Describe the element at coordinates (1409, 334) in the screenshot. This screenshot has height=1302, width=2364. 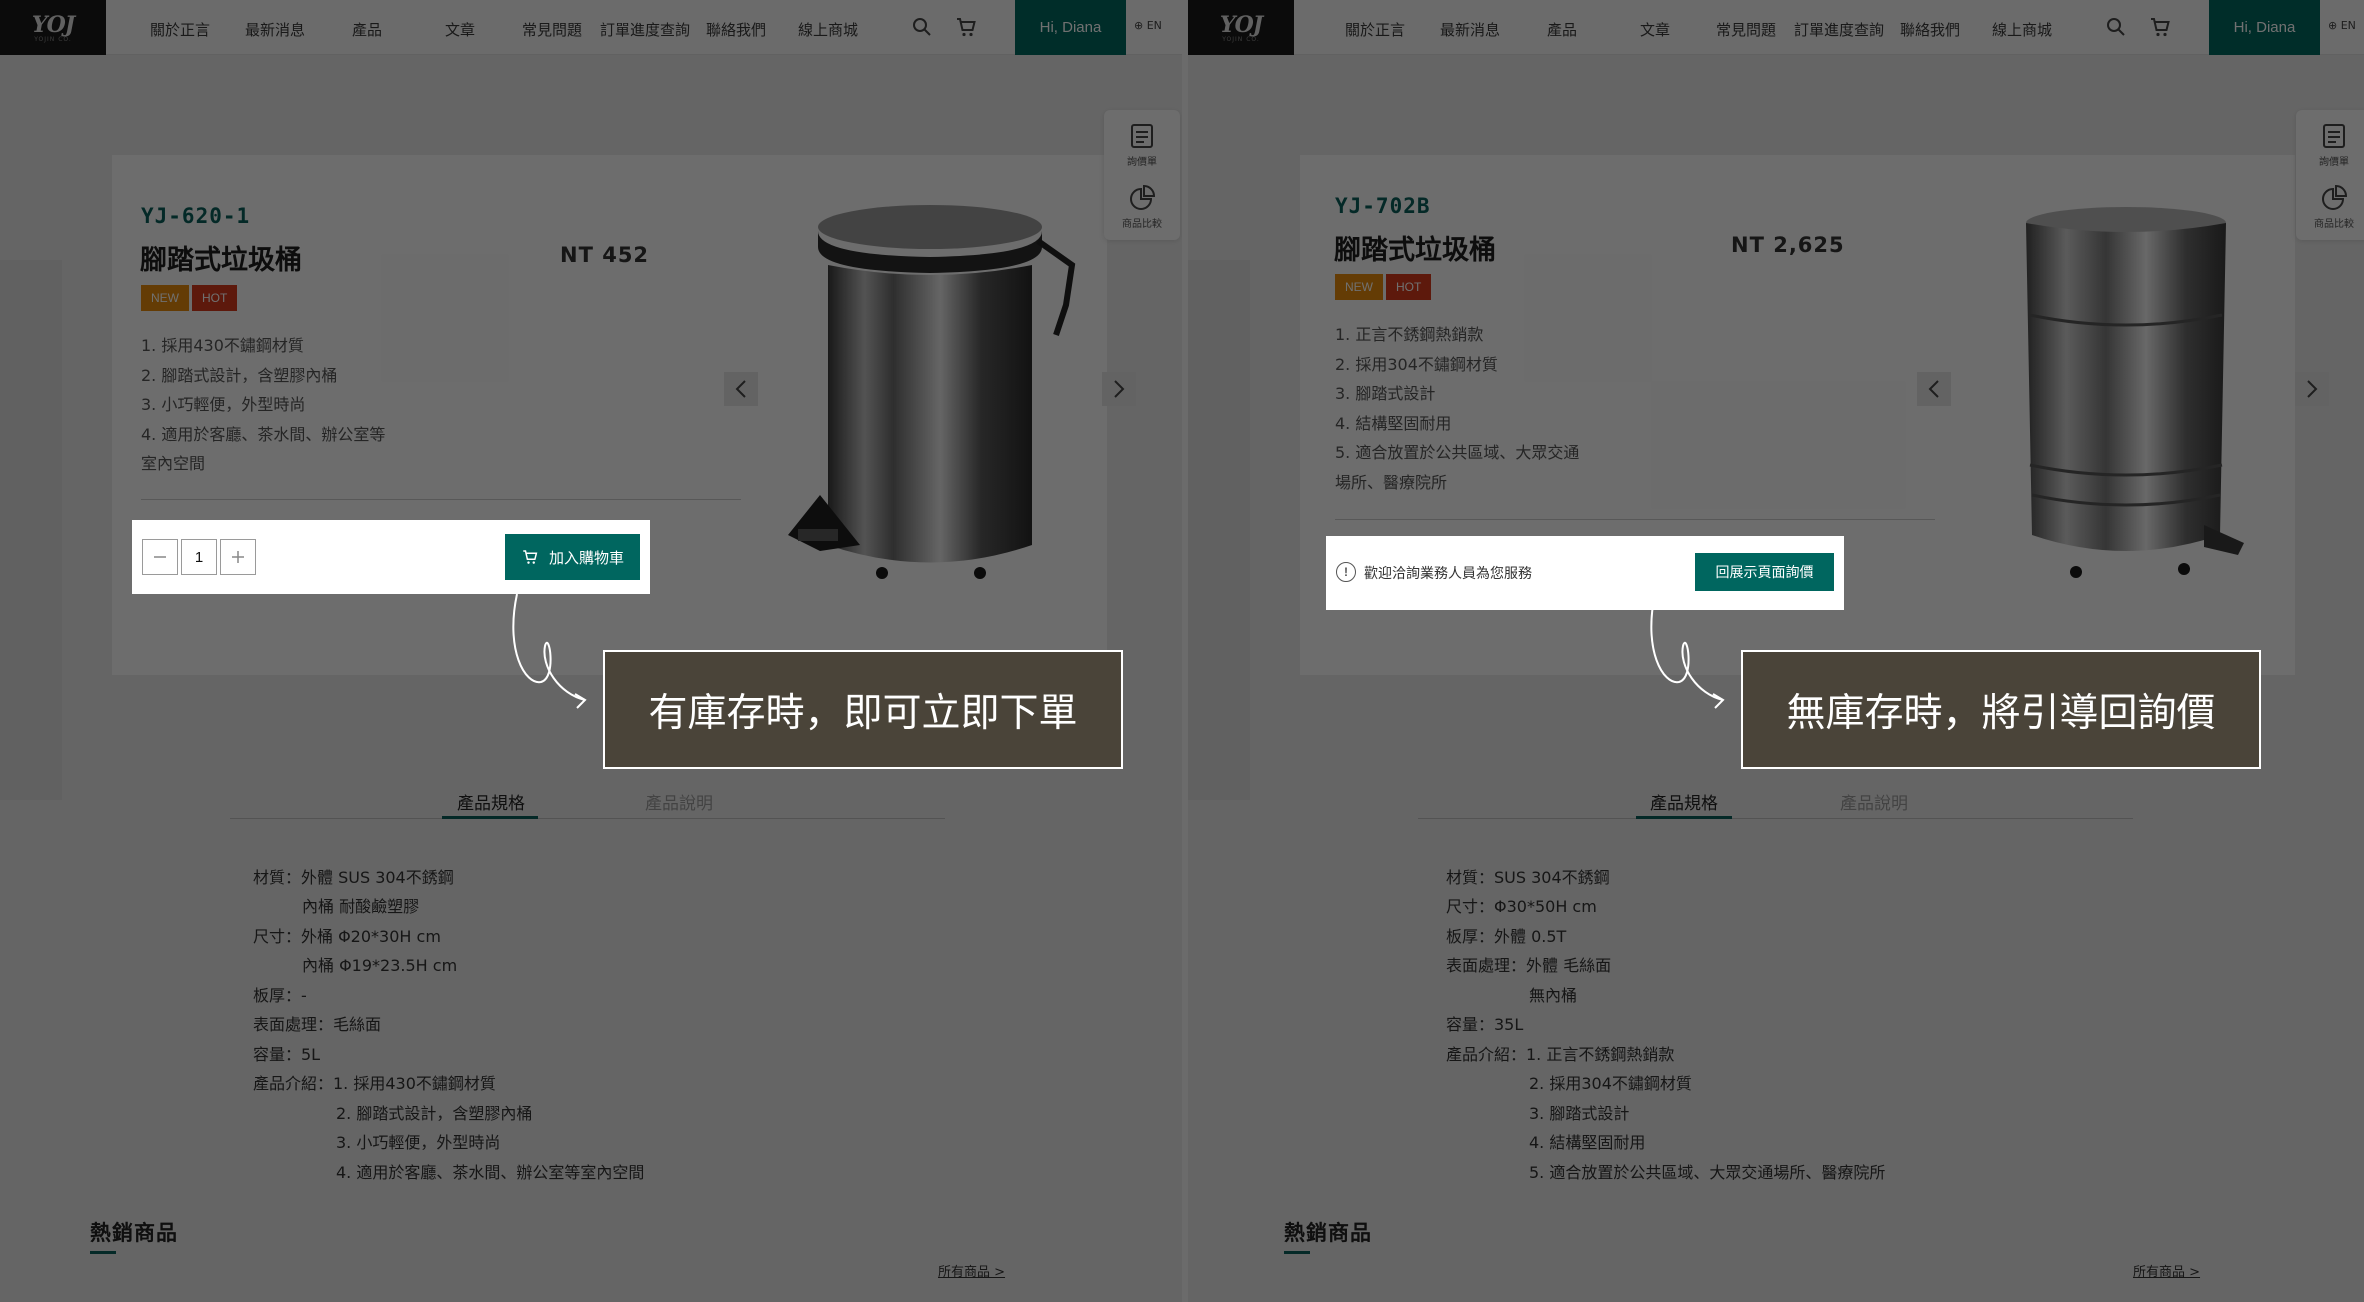
I see `feature-item: 1. 正言不銹鋼熱銷款` at that location.